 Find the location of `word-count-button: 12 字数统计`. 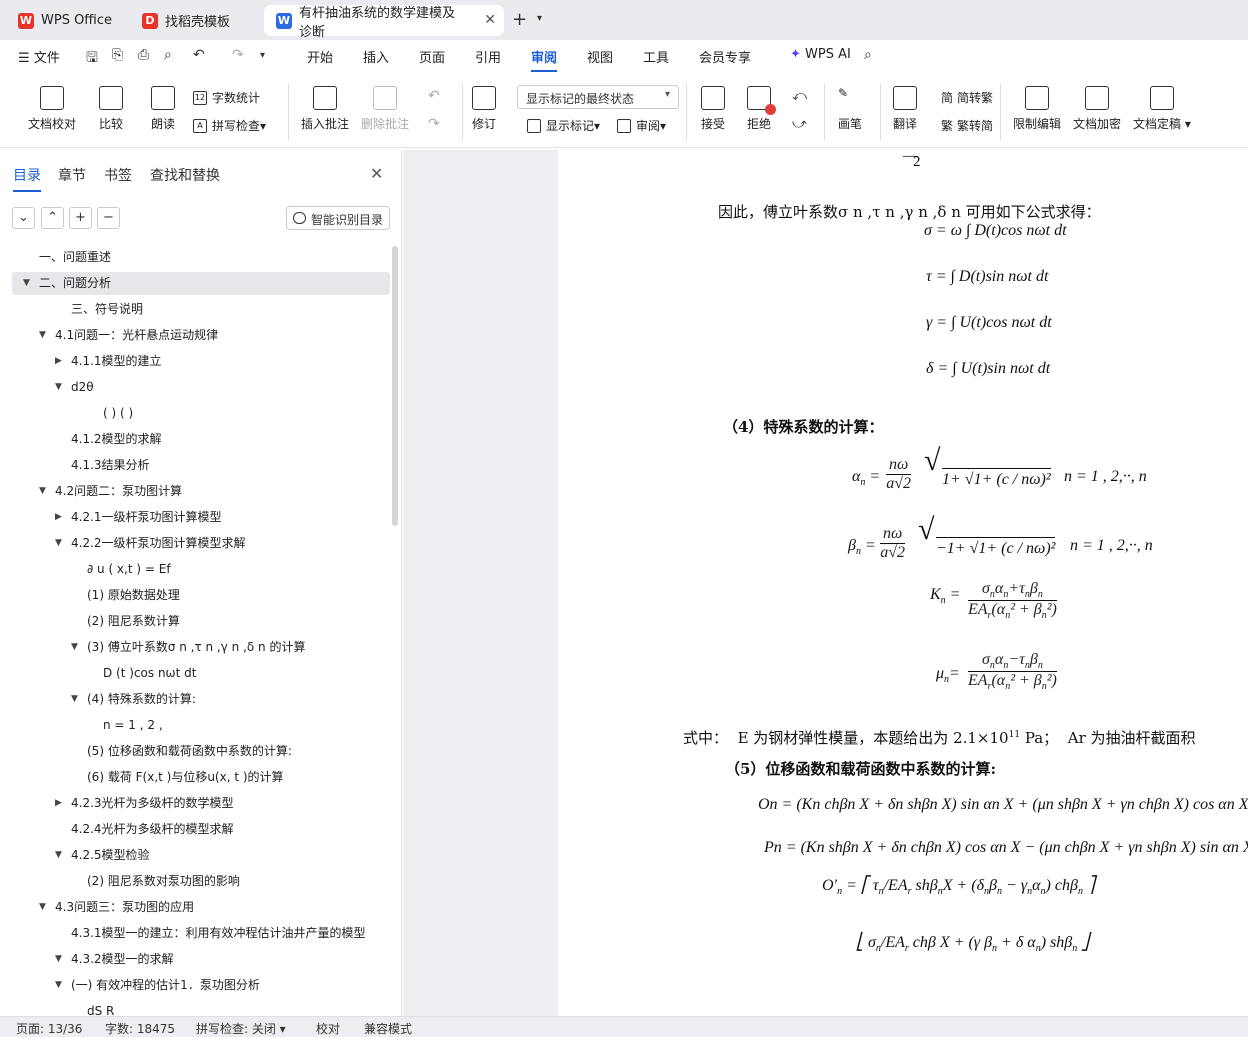

word-count-button: 12 字数统计 is located at coordinates (226, 97).